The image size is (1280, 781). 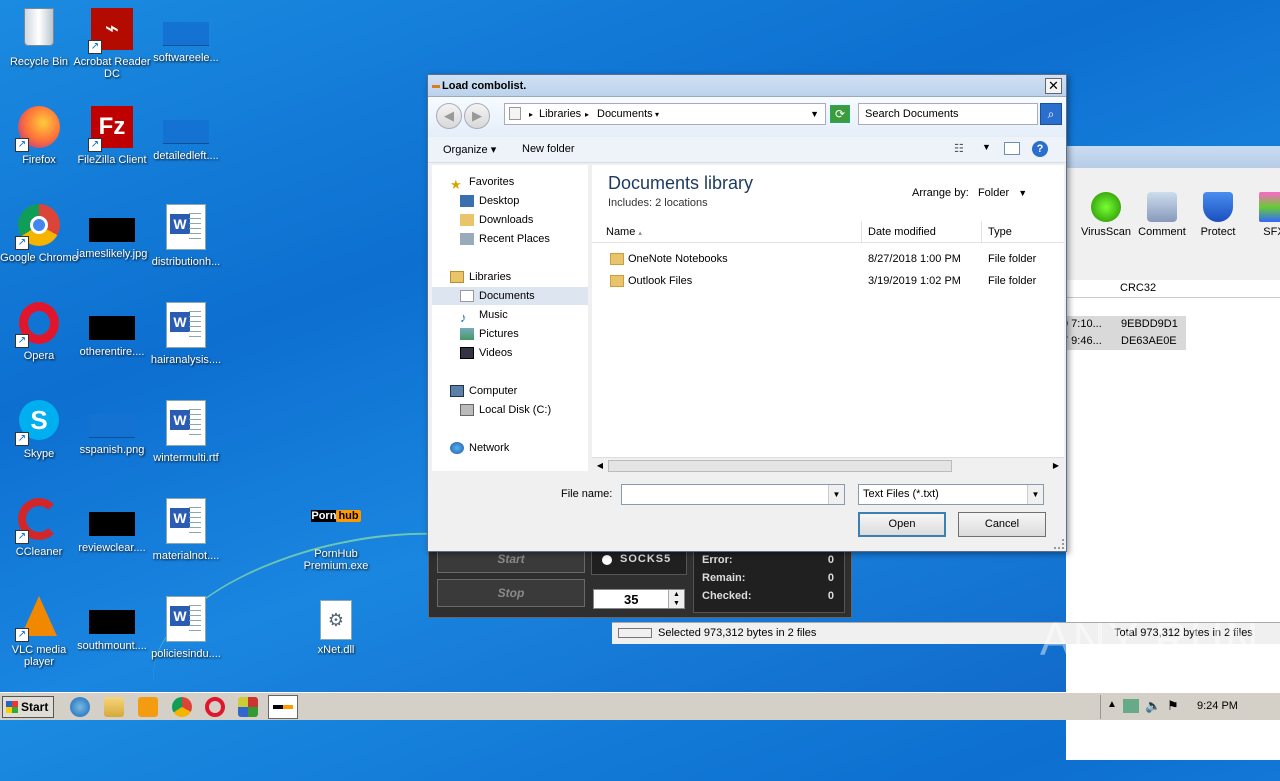 I want to click on breadcrumb-libraries: Libraries, so click(x=560, y=114).